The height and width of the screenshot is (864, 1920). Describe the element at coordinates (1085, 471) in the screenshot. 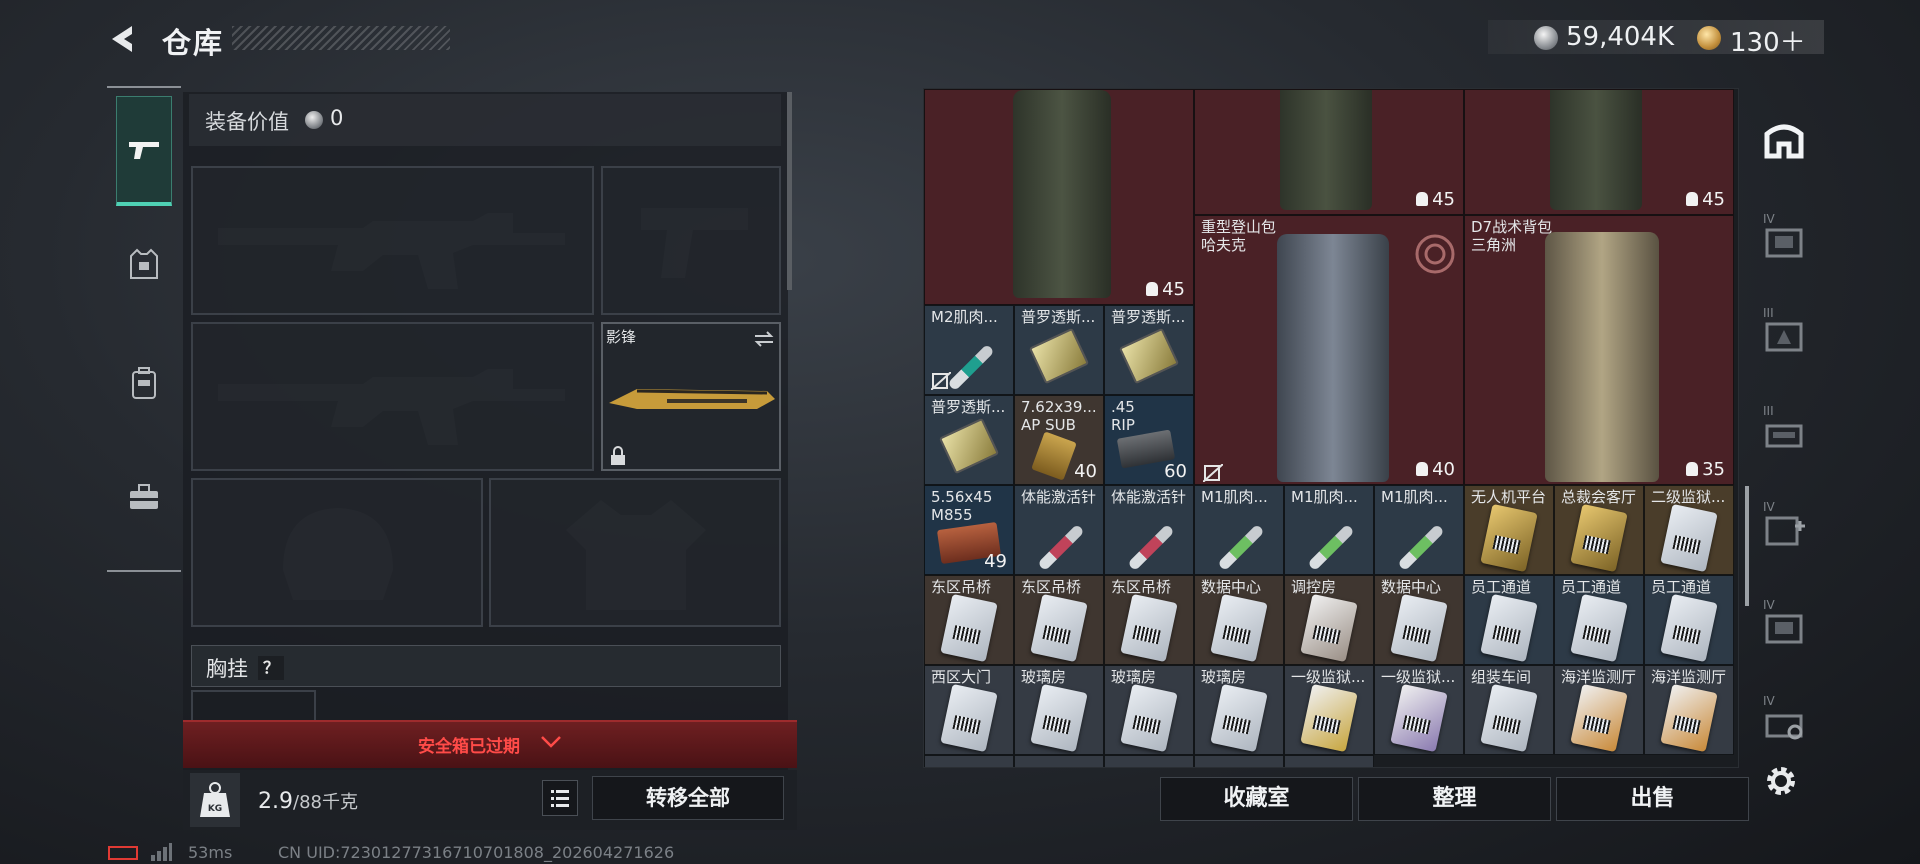

I see `item-count: 40` at that location.